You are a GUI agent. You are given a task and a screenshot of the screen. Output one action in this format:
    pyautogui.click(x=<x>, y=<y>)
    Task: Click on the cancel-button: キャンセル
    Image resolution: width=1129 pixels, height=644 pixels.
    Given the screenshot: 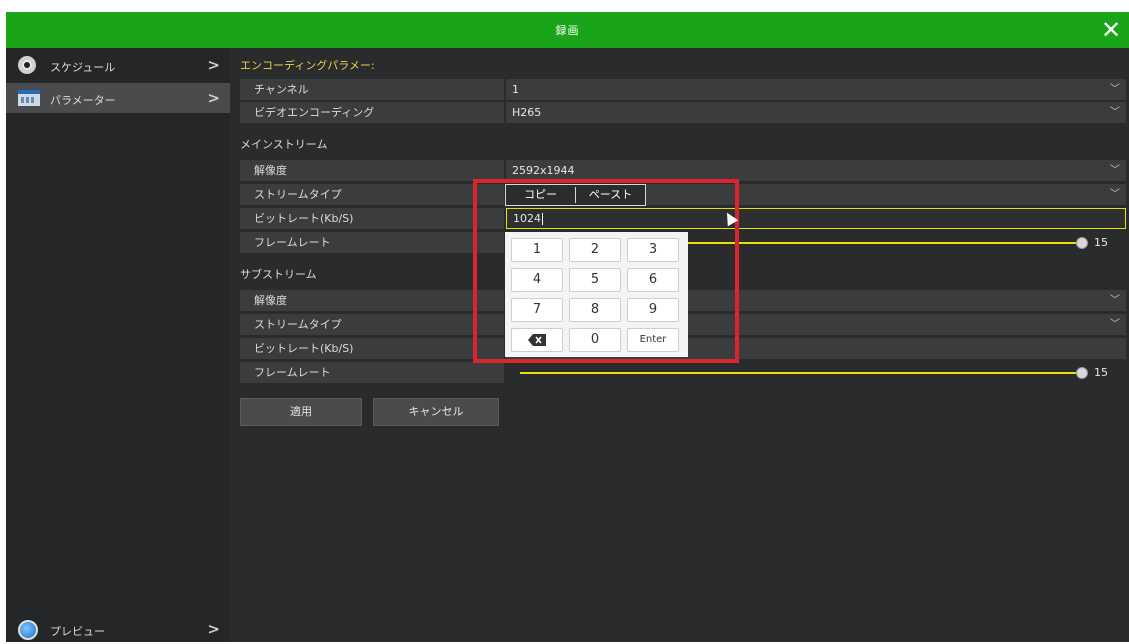 What is the action you would take?
    pyautogui.click(x=436, y=412)
    